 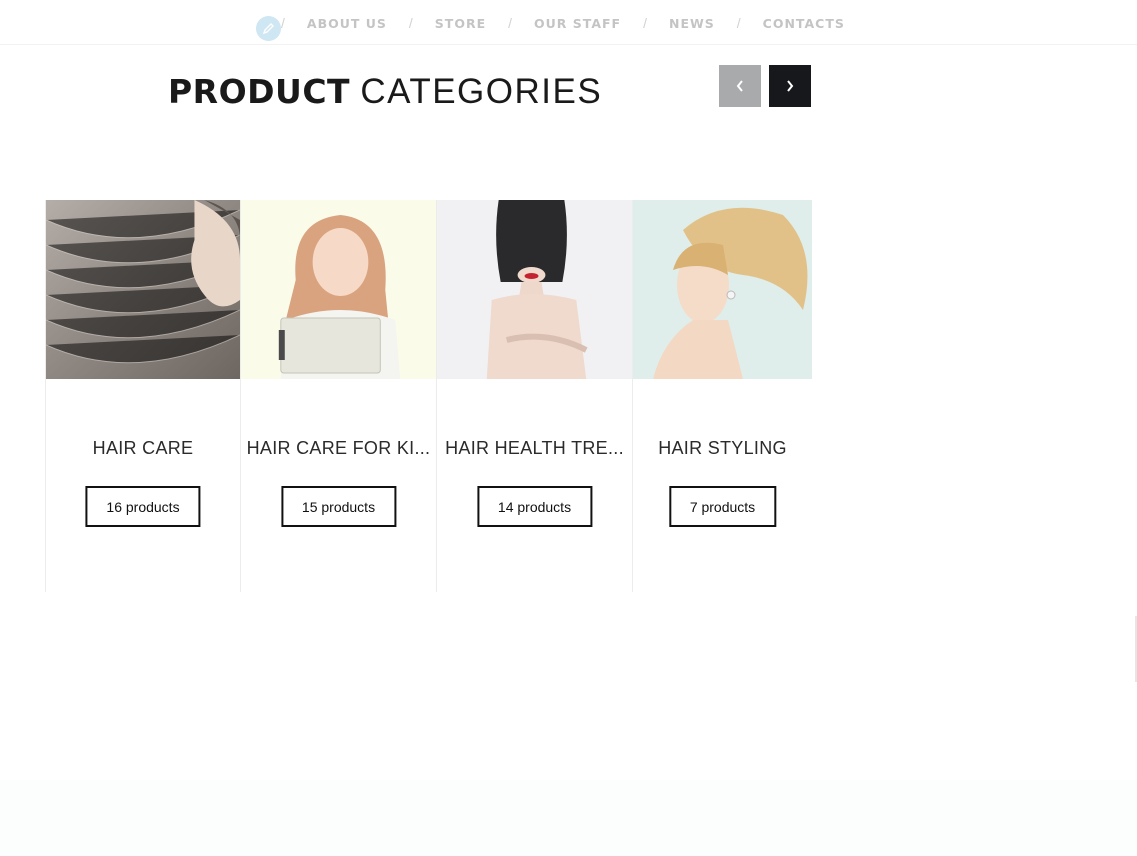 I want to click on product-count-button: 14 products, so click(x=534, y=506).